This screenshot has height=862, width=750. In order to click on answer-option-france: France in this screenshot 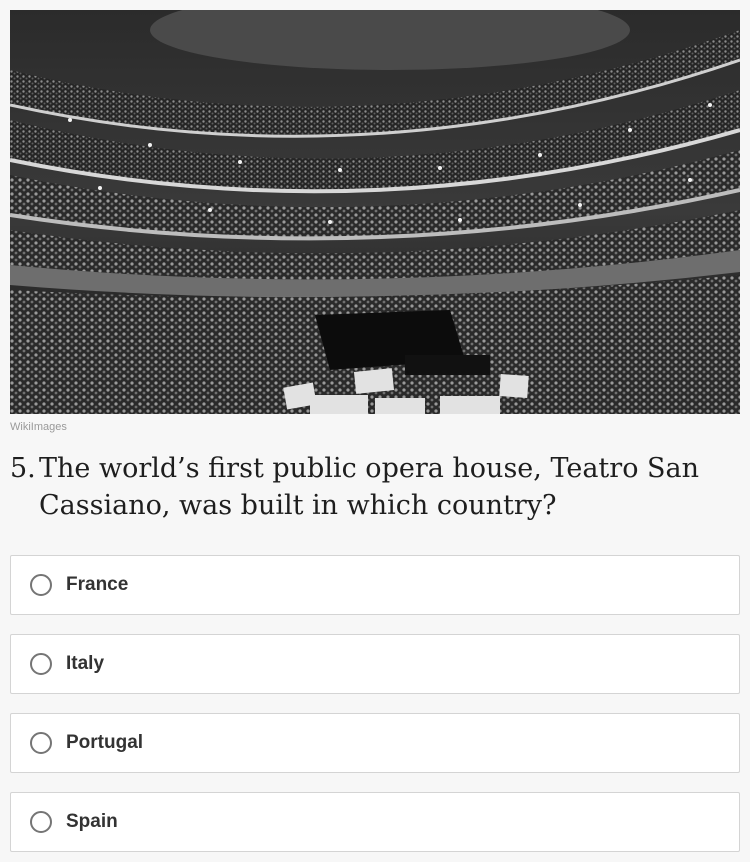, I will do `click(375, 585)`.